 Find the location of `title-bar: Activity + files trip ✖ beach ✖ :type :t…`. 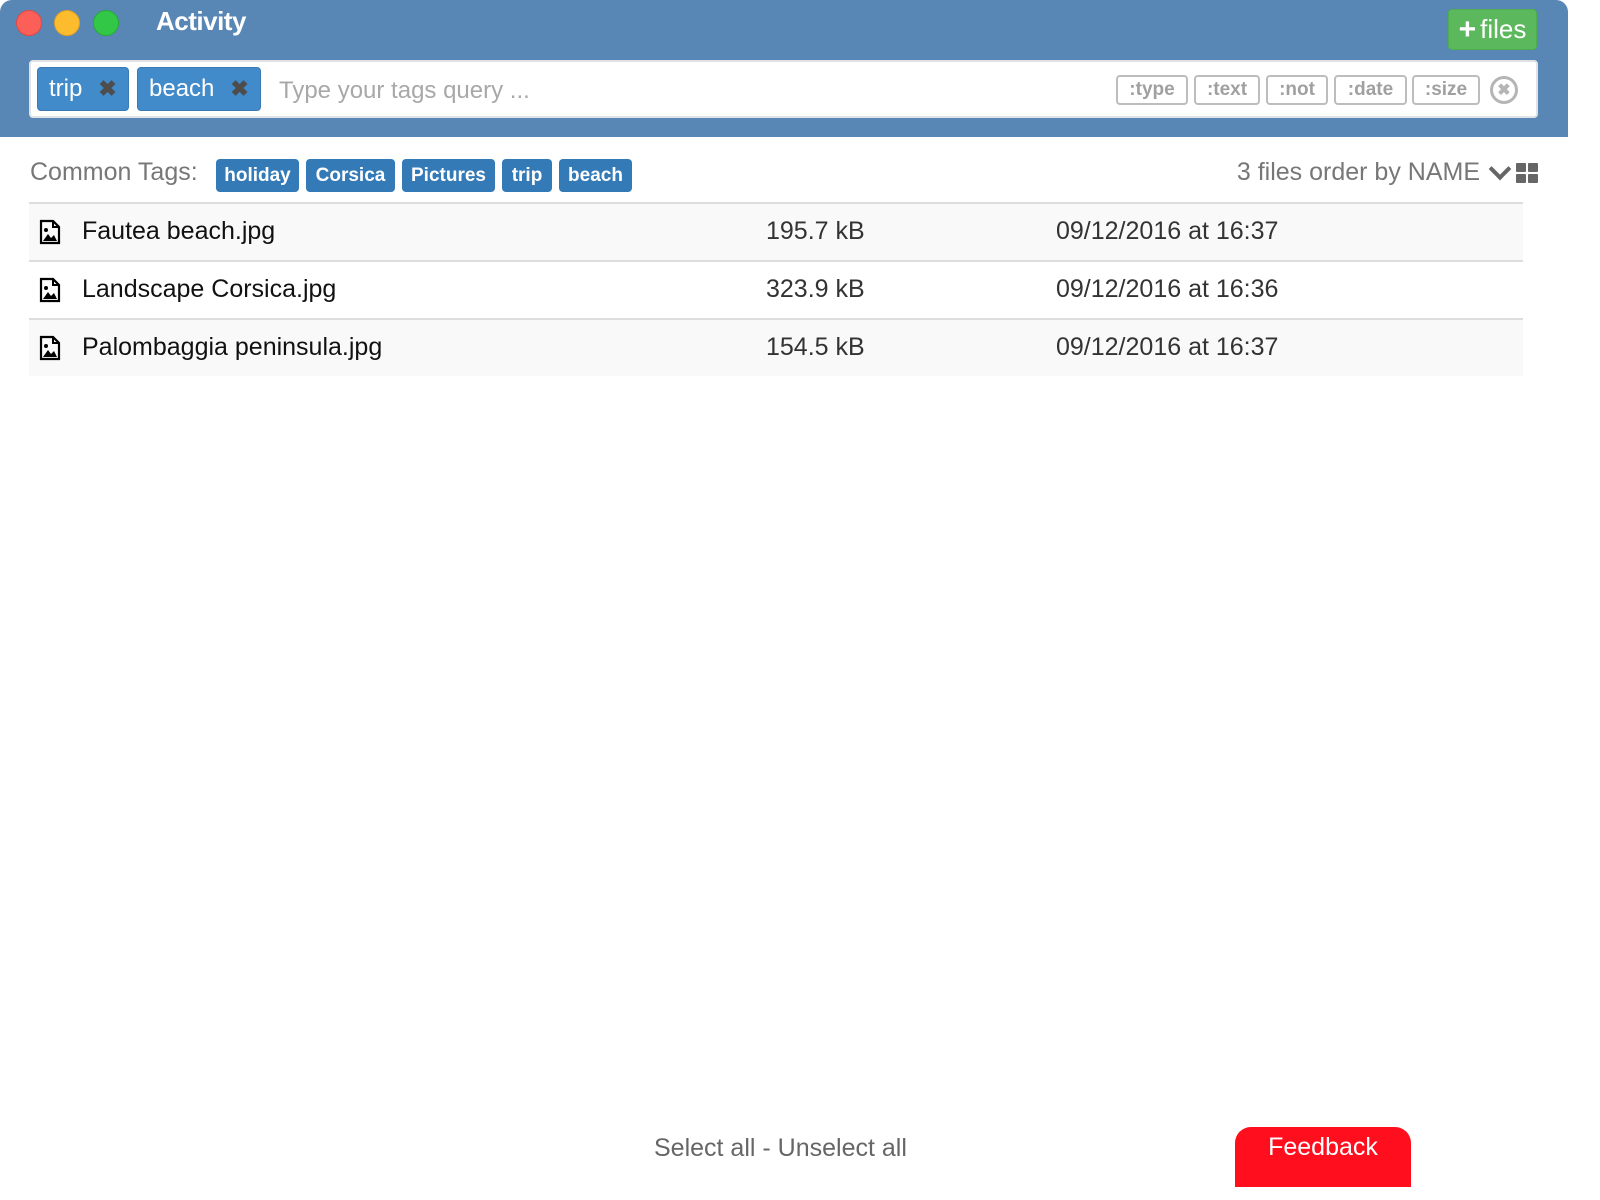

title-bar: Activity + files trip ✖ beach ✖ :type :t… is located at coordinates (784, 68).